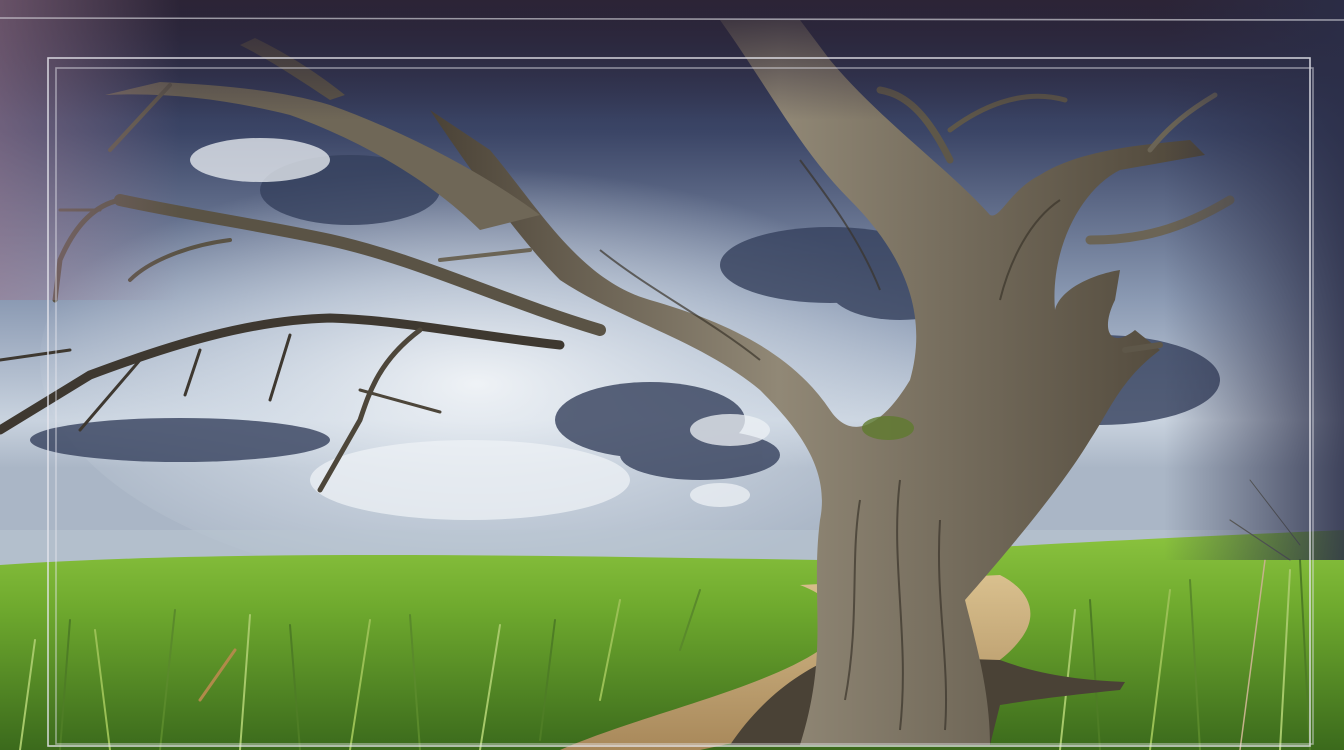  Describe the element at coordinates (90, 150) in the screenshot. I see `left-vignette` at that location.